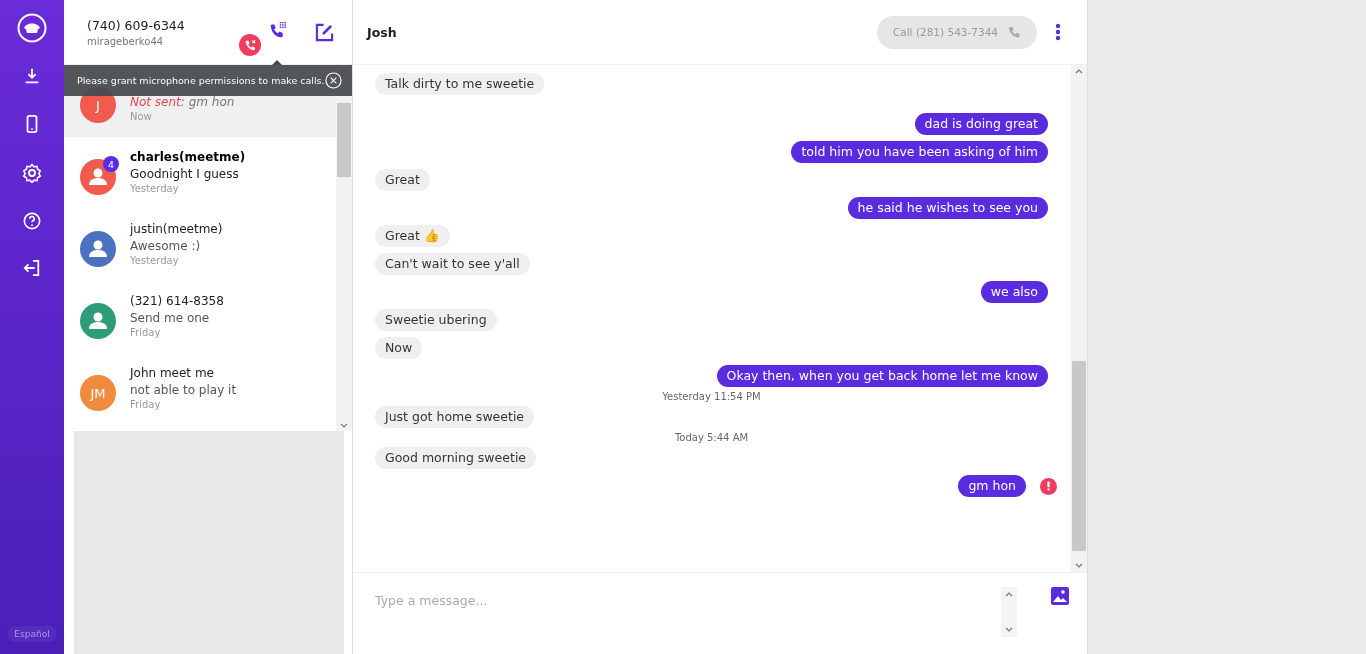  Describe the element at coordinates (919, 152) in the screenshot. I see `message-bubble: told him you have been asking of him` at that location.